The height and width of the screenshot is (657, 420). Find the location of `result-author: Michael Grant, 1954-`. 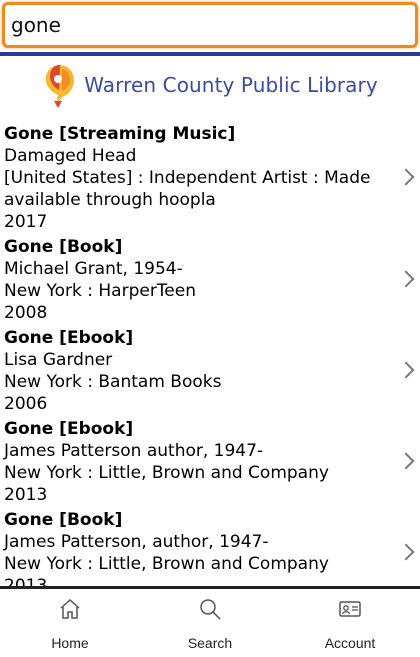

result-author: Michael Grant, 1954- is located at coordinates (93, 269).